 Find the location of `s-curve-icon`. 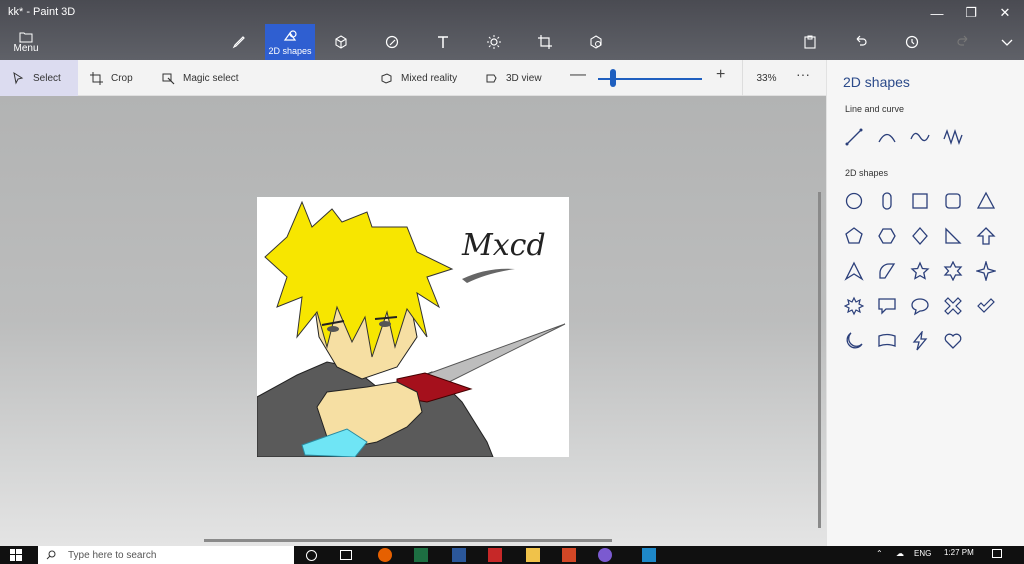

s-curve-icon is located at coordinates (920, 137).